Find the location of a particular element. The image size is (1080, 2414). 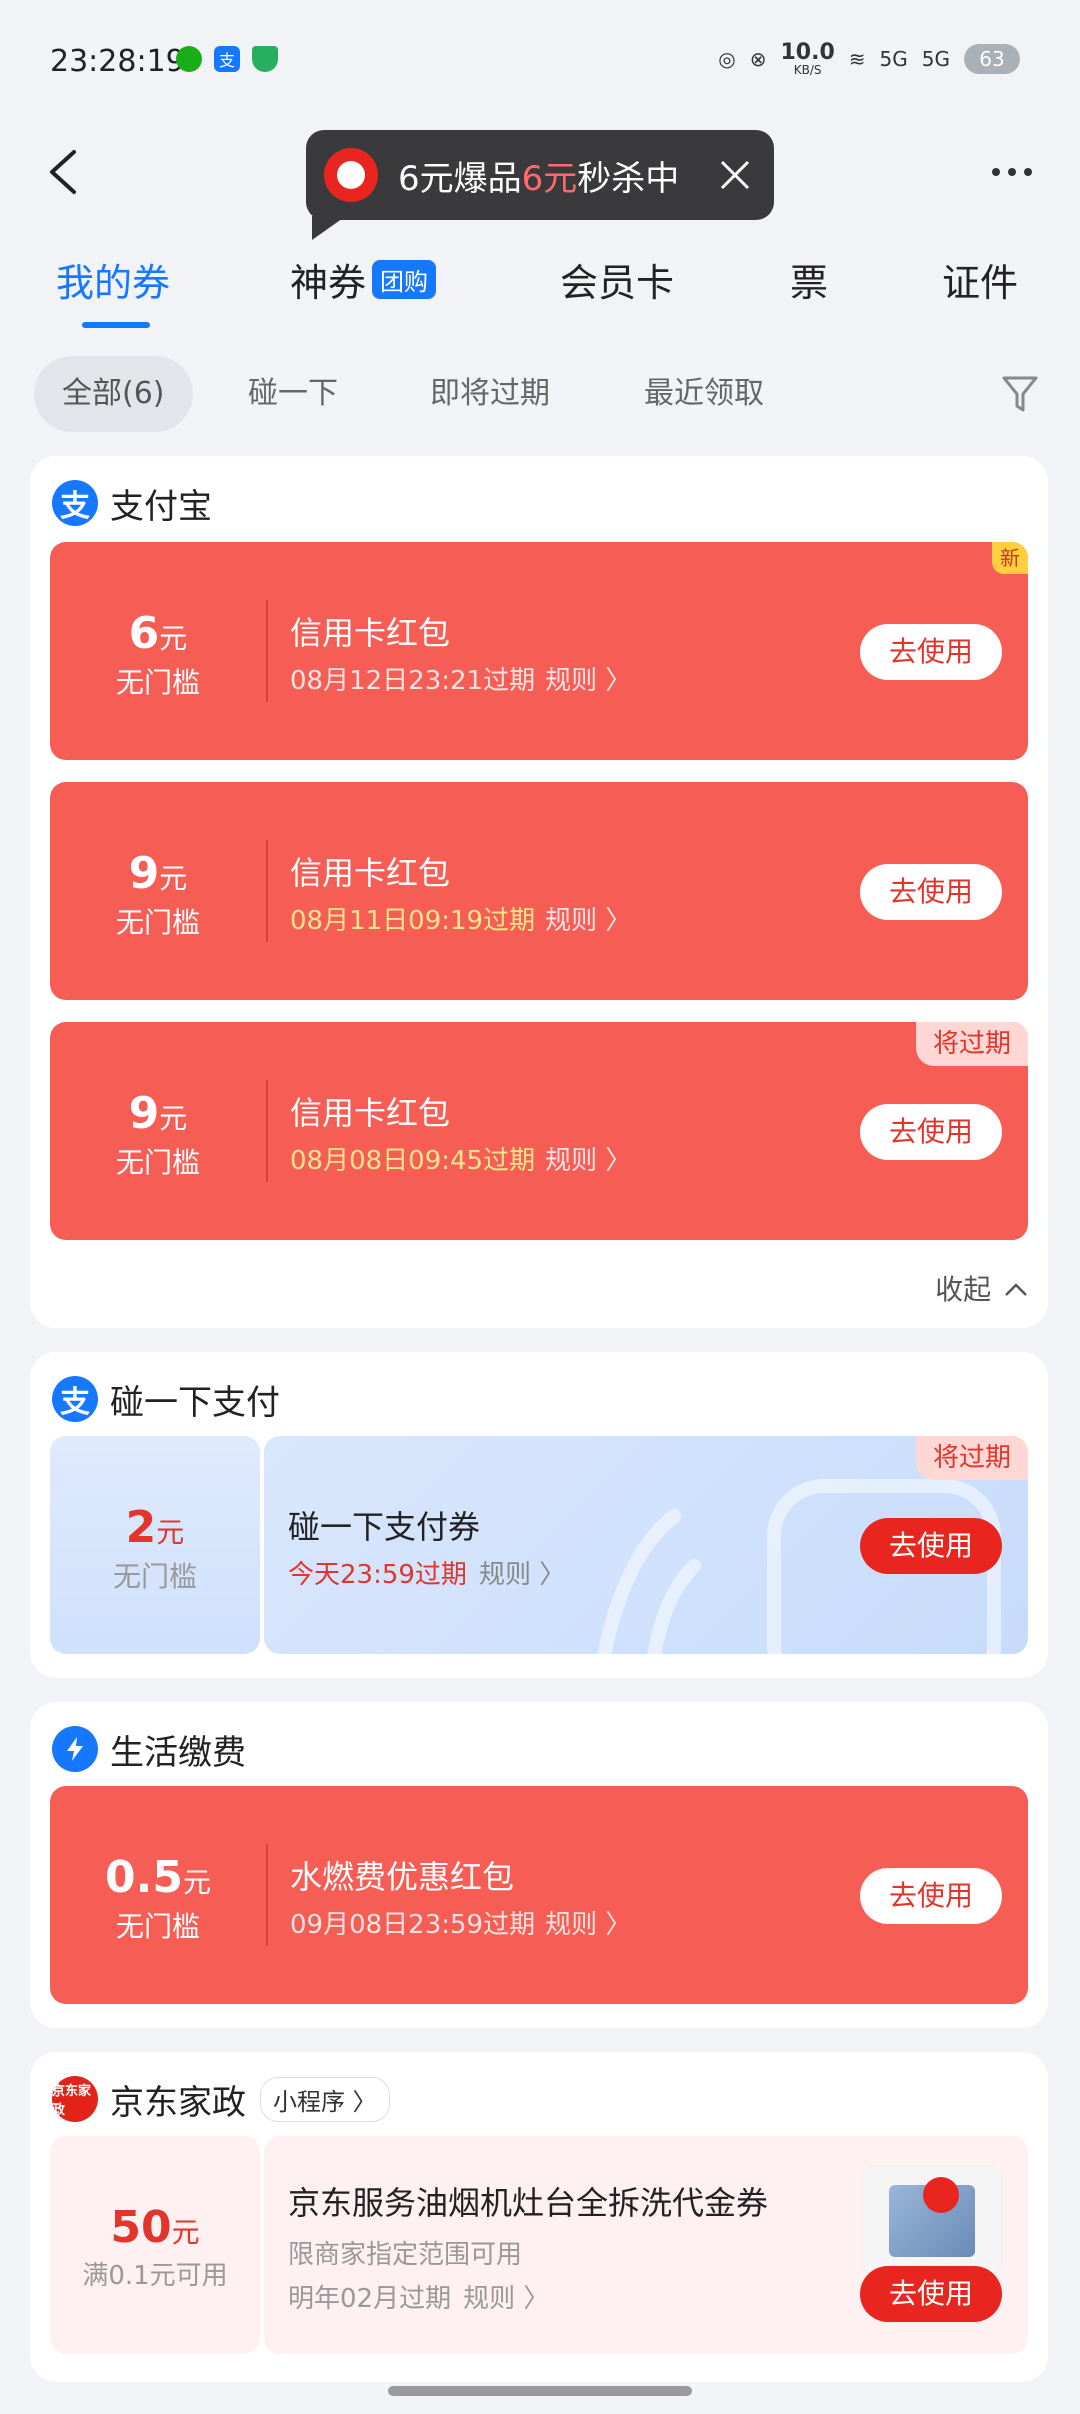

filter-recent: 最近领取 is located at coordinates (704, 394).